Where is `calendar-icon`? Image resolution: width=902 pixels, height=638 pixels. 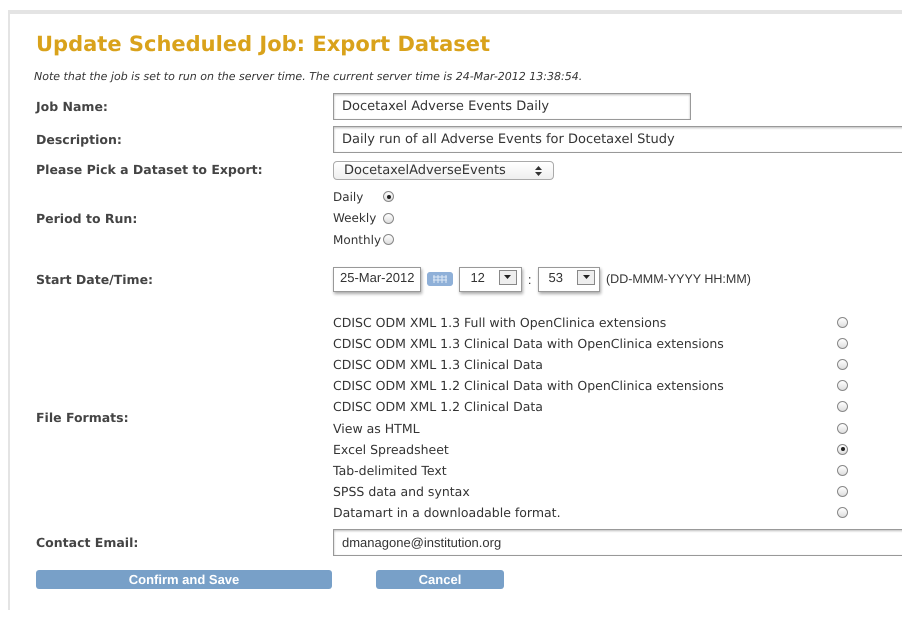
calendar-icon is located at coordinates (440, 279).